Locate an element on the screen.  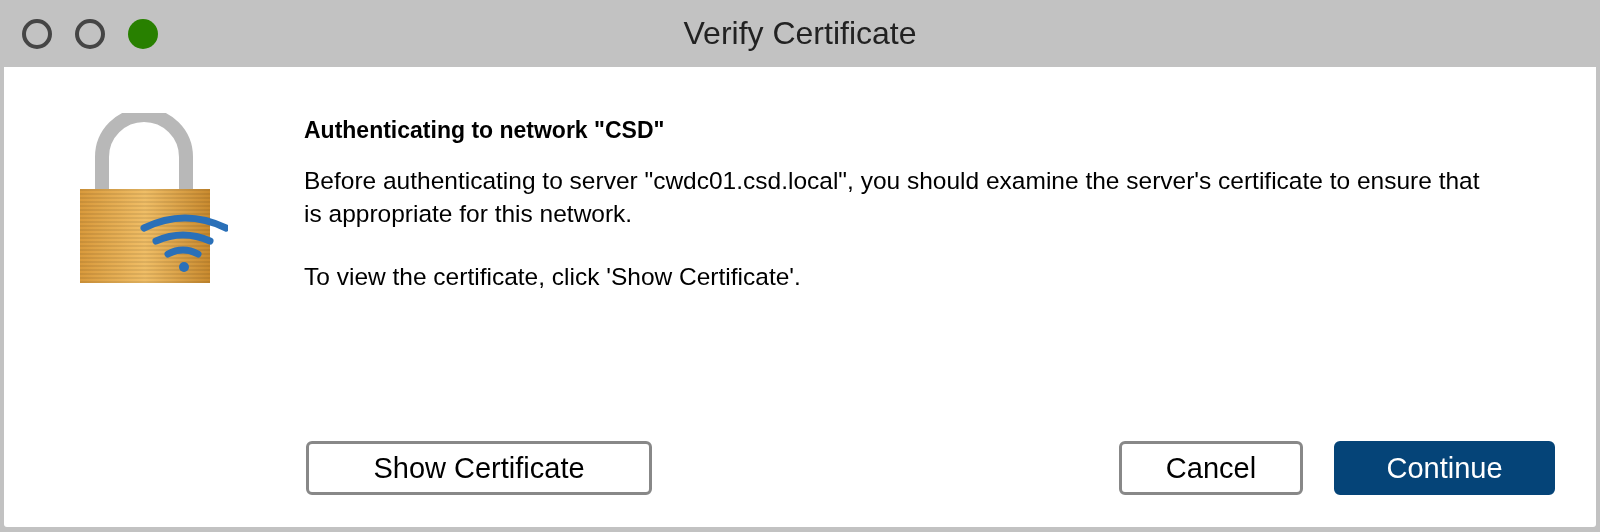
window-title: Verify Certificate is located at coordinates (800, 33).